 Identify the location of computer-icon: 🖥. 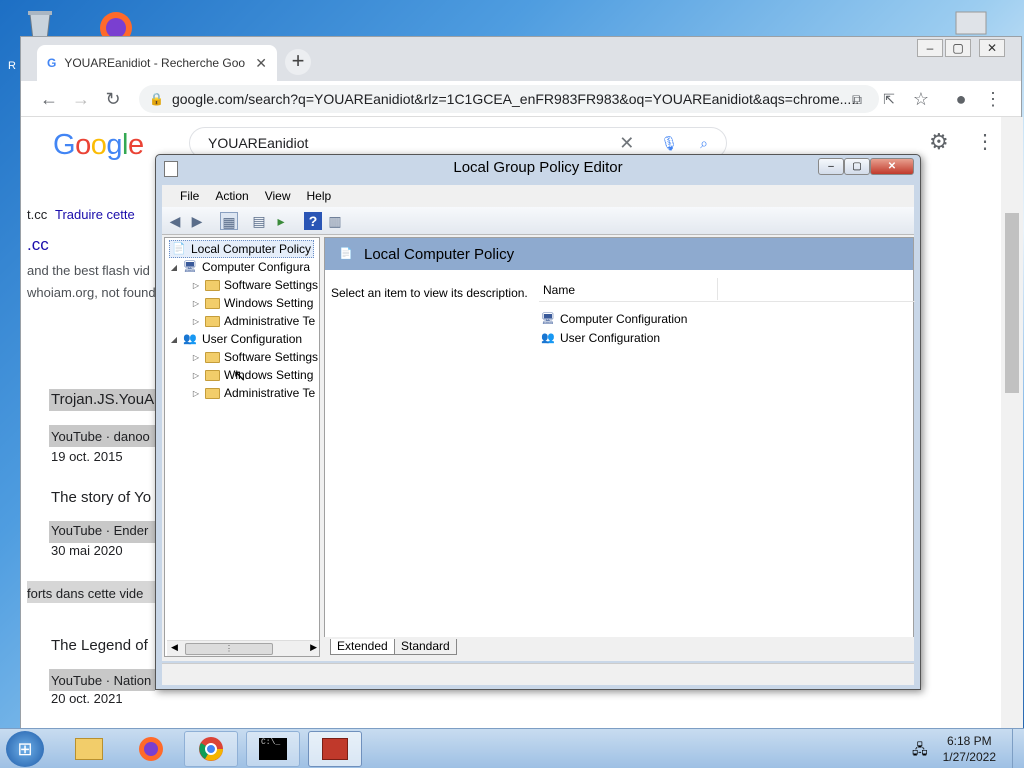
(548, 318).